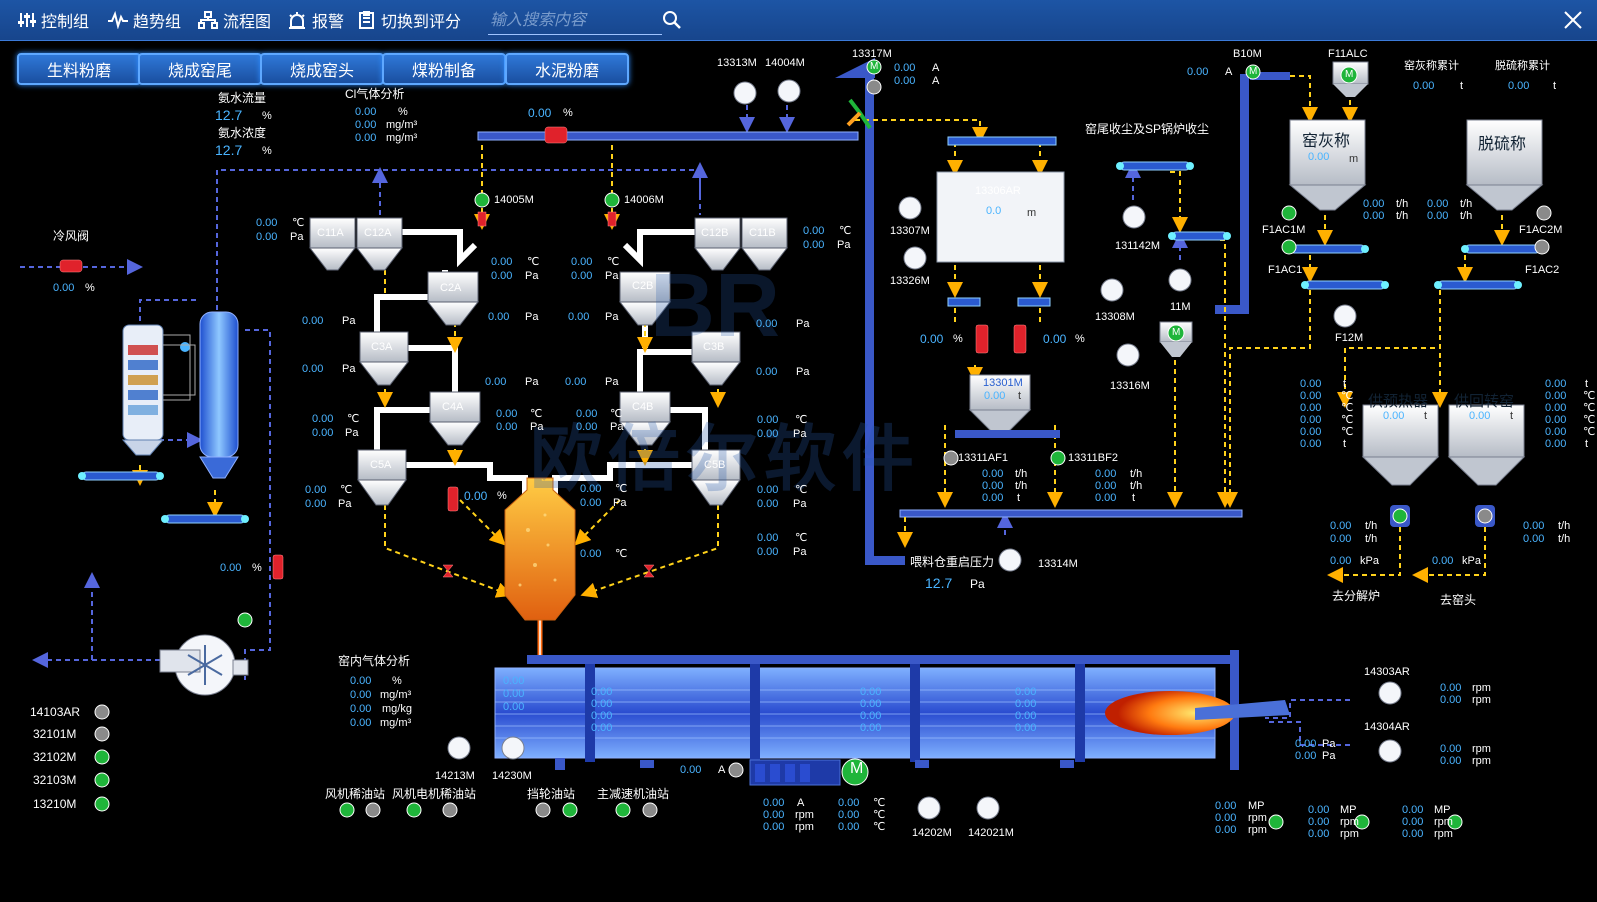  I want to click on kiln-supply-right-unit-5: ℃, so click(1589, 432).